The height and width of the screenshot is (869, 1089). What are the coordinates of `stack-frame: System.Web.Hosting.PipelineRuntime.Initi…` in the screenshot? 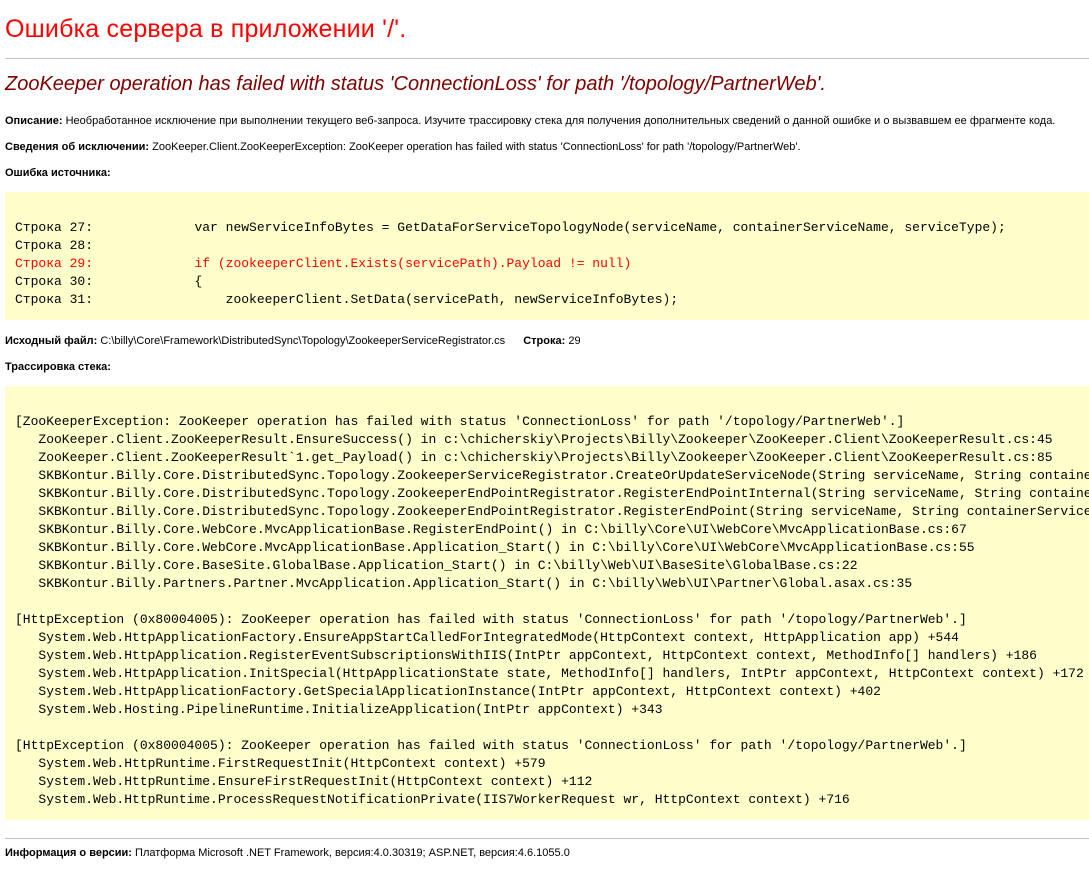 It's located at (350, 709).